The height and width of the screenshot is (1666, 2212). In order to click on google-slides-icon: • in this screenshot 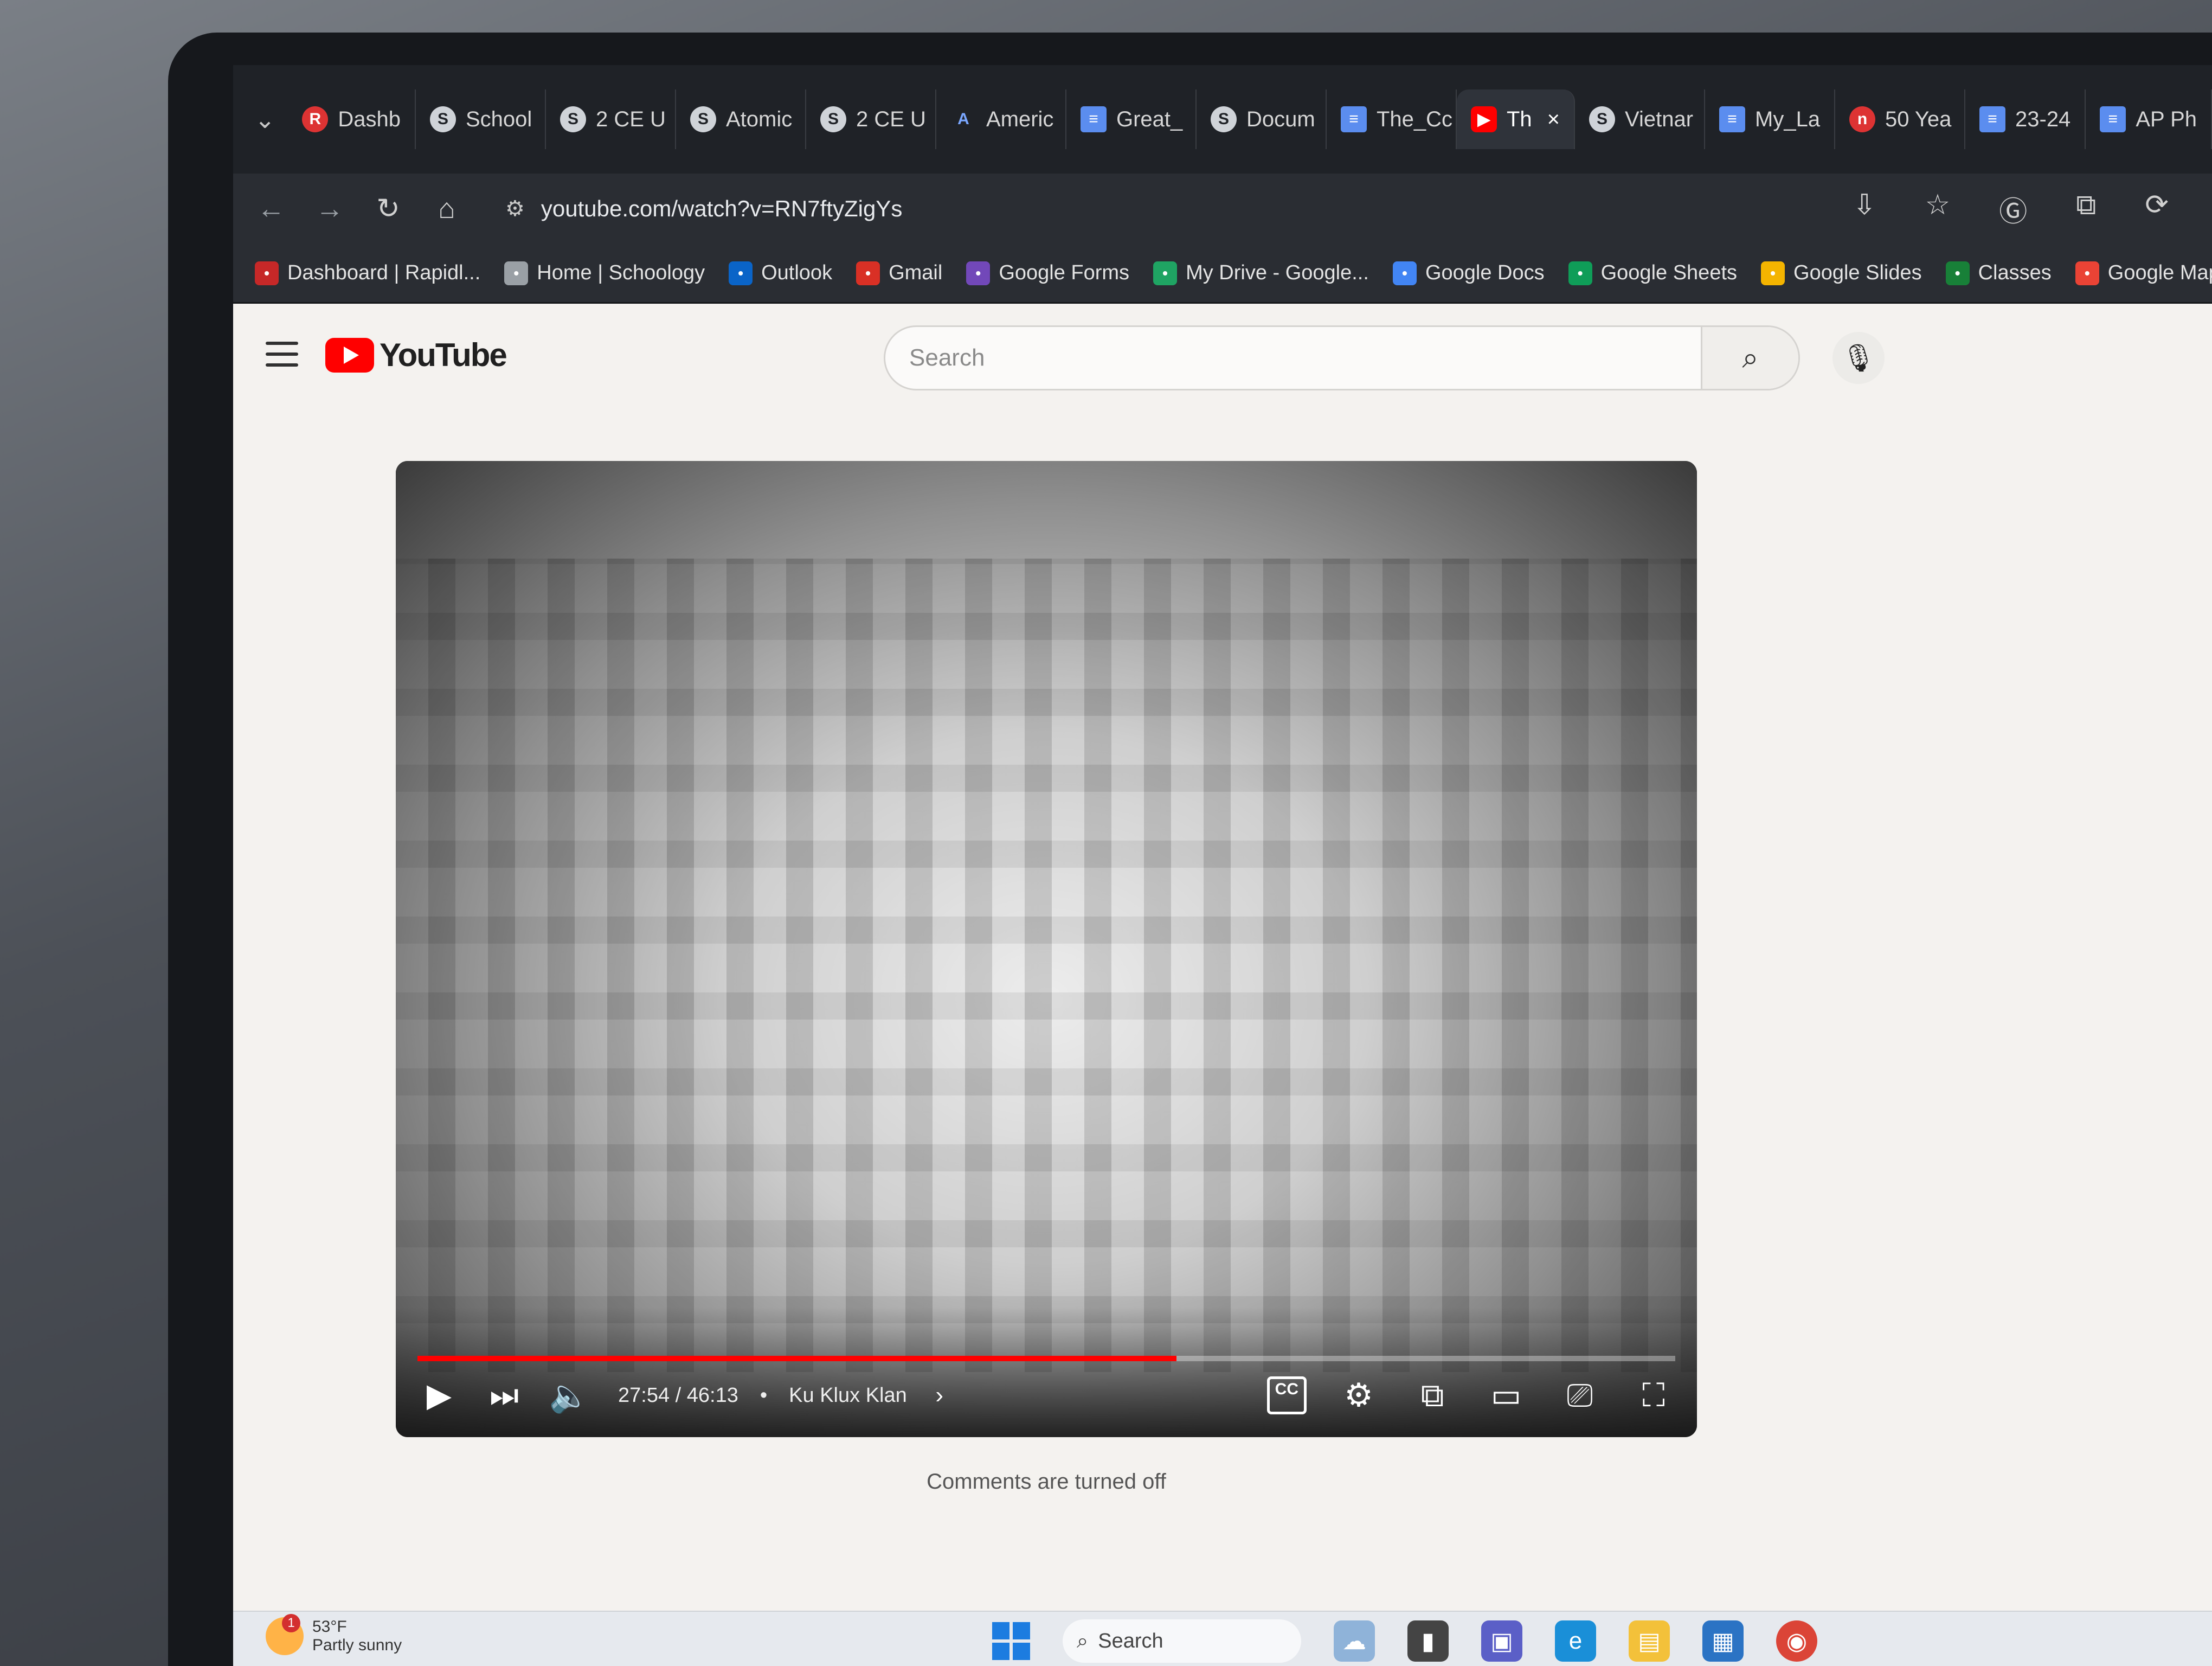, I will do `click(1773, 273)`.